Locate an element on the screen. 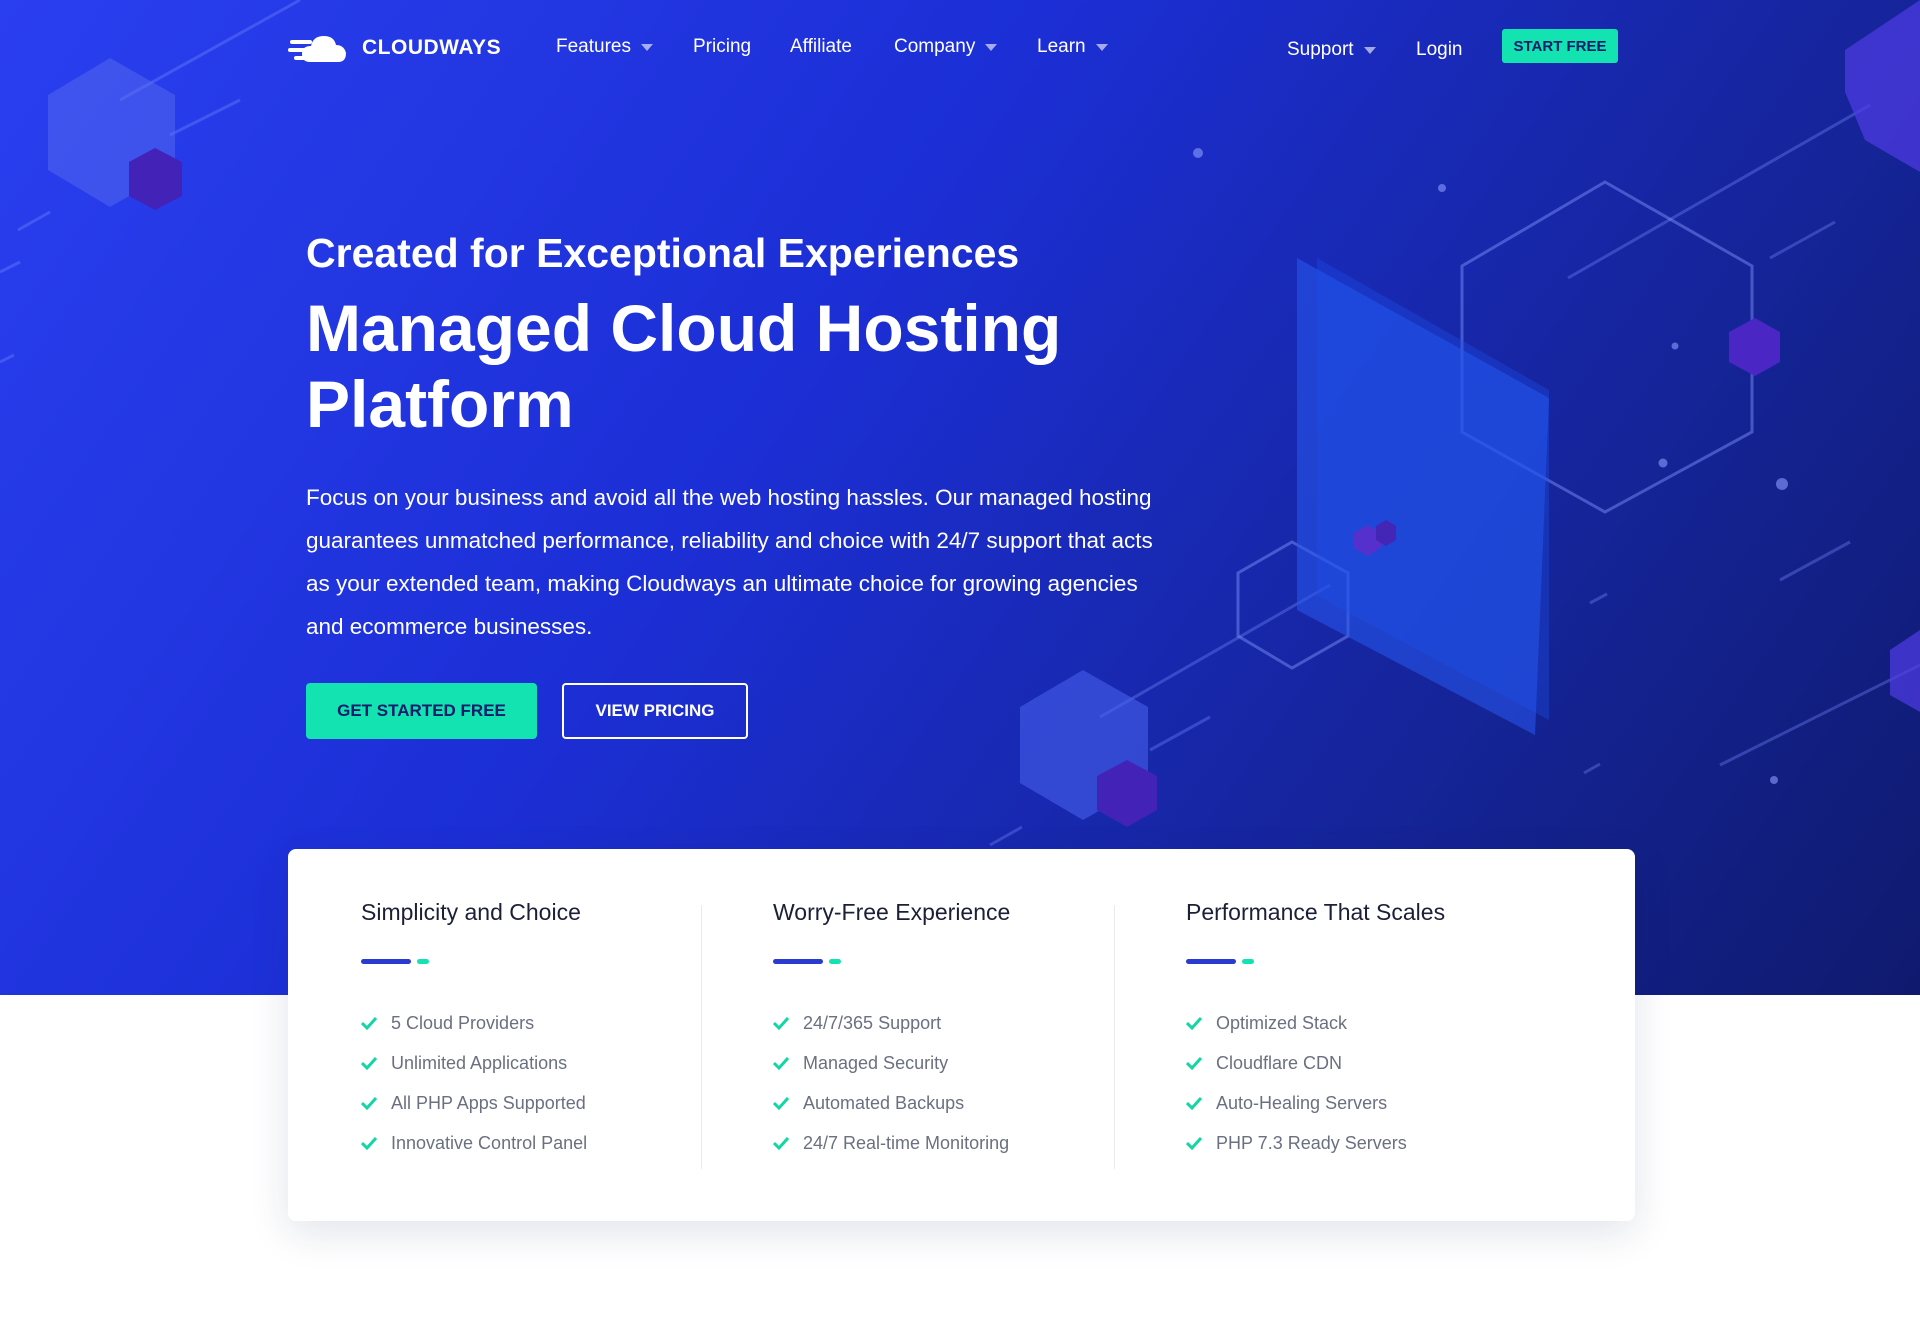 The image size is (1920, 1329). nav-affiliate: Affiliate is located at coordinates (821, 47).